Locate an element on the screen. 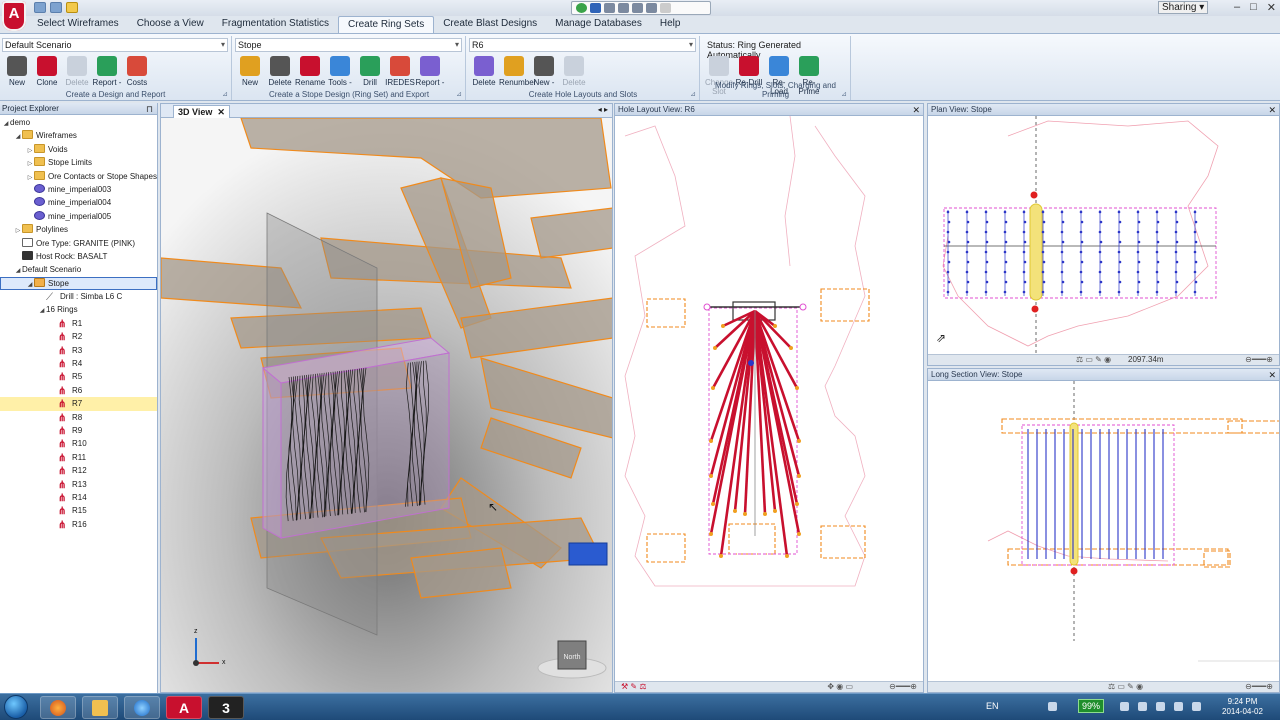 This screenshot has width=1280, height=720. close-plan-view-icon: ✕ is located at coordinates (1272, 110).